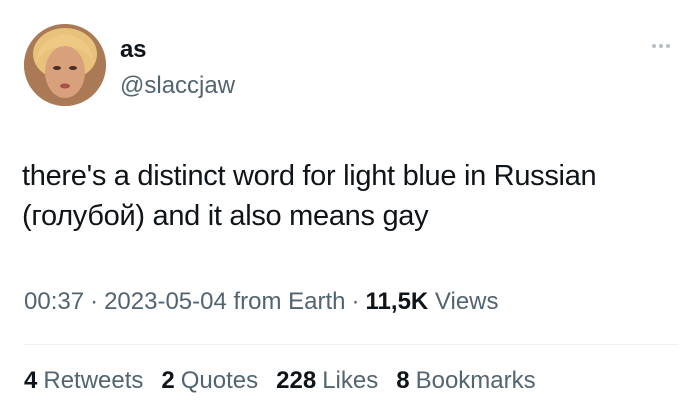  I want to click on bookmarks-count: 8, so click(403, 380).